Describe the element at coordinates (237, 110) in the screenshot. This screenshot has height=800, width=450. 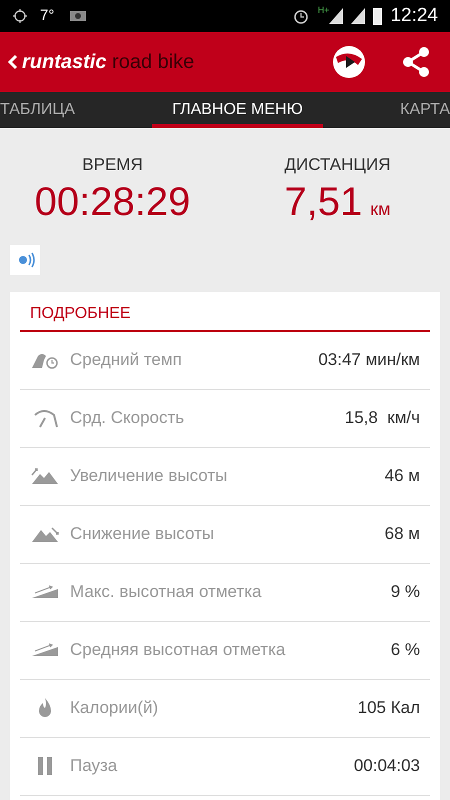
I see `tab: ГЛАВНОЕ МЕНЮ` at that location.